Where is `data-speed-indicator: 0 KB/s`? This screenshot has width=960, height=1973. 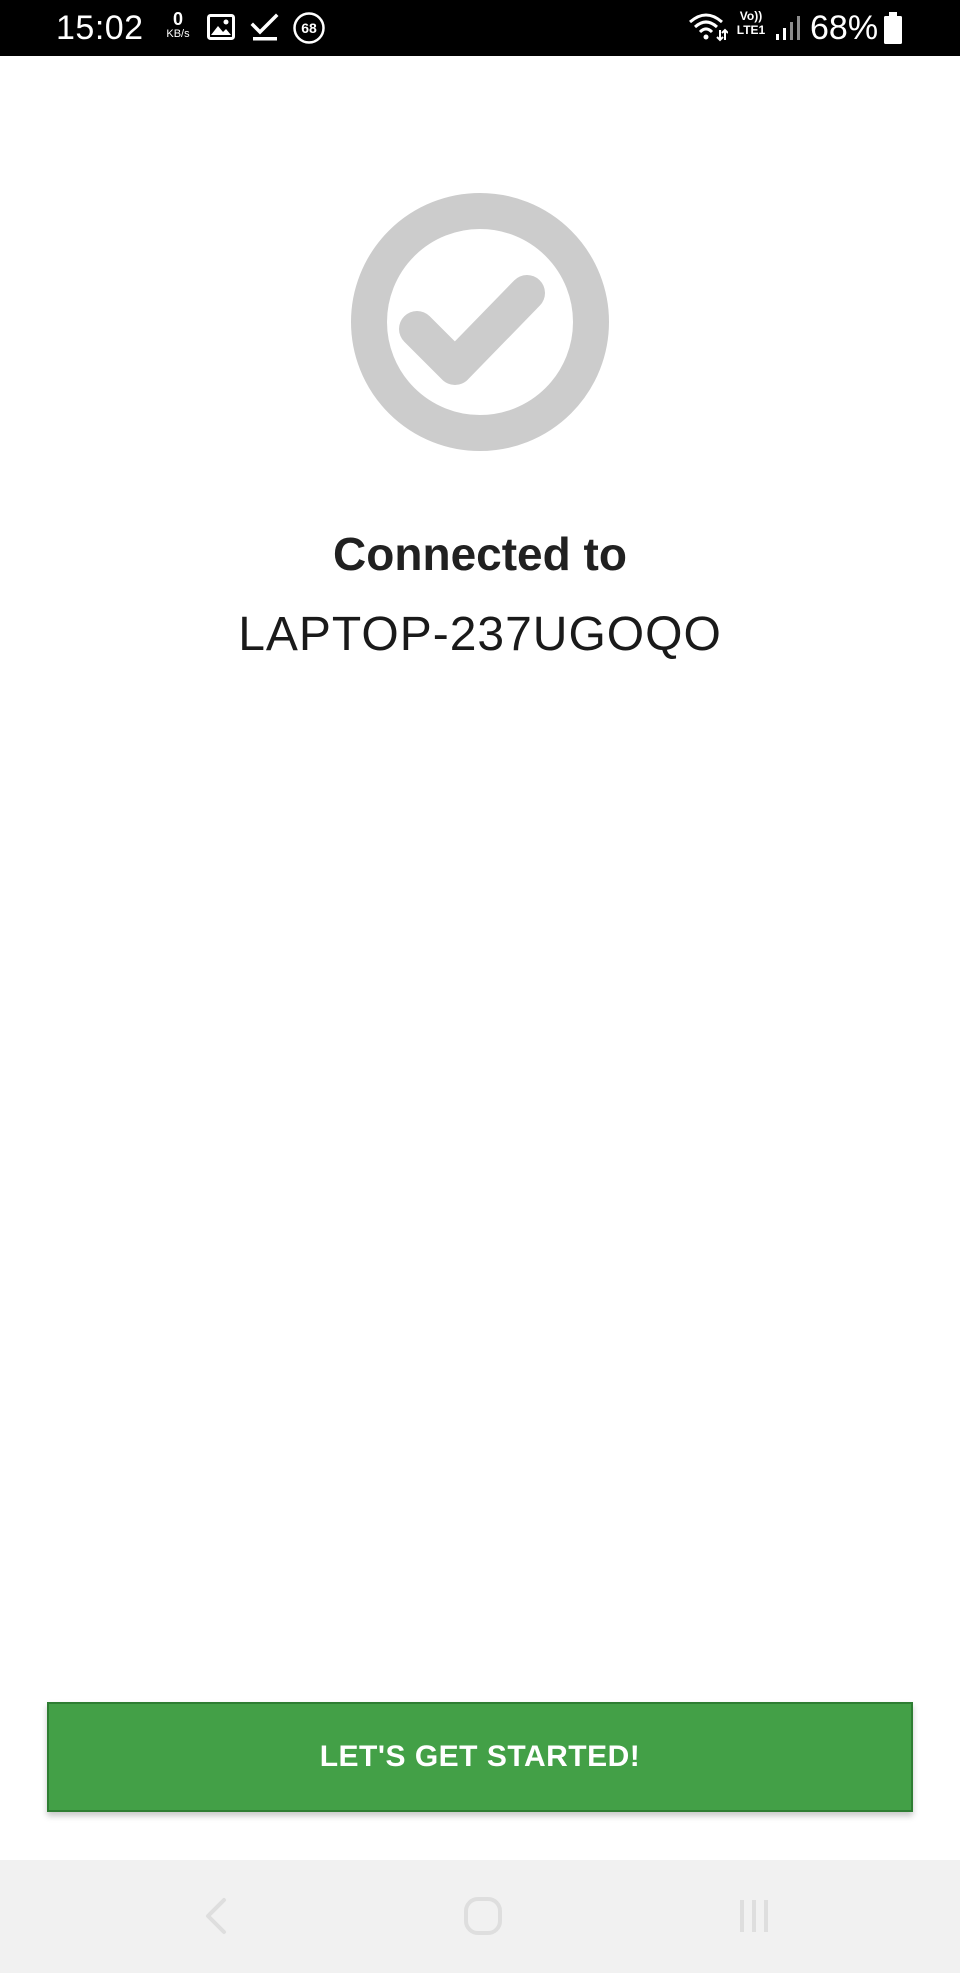 data-speed-indicator: 0 KB/s is located at coordinates (178, 25).